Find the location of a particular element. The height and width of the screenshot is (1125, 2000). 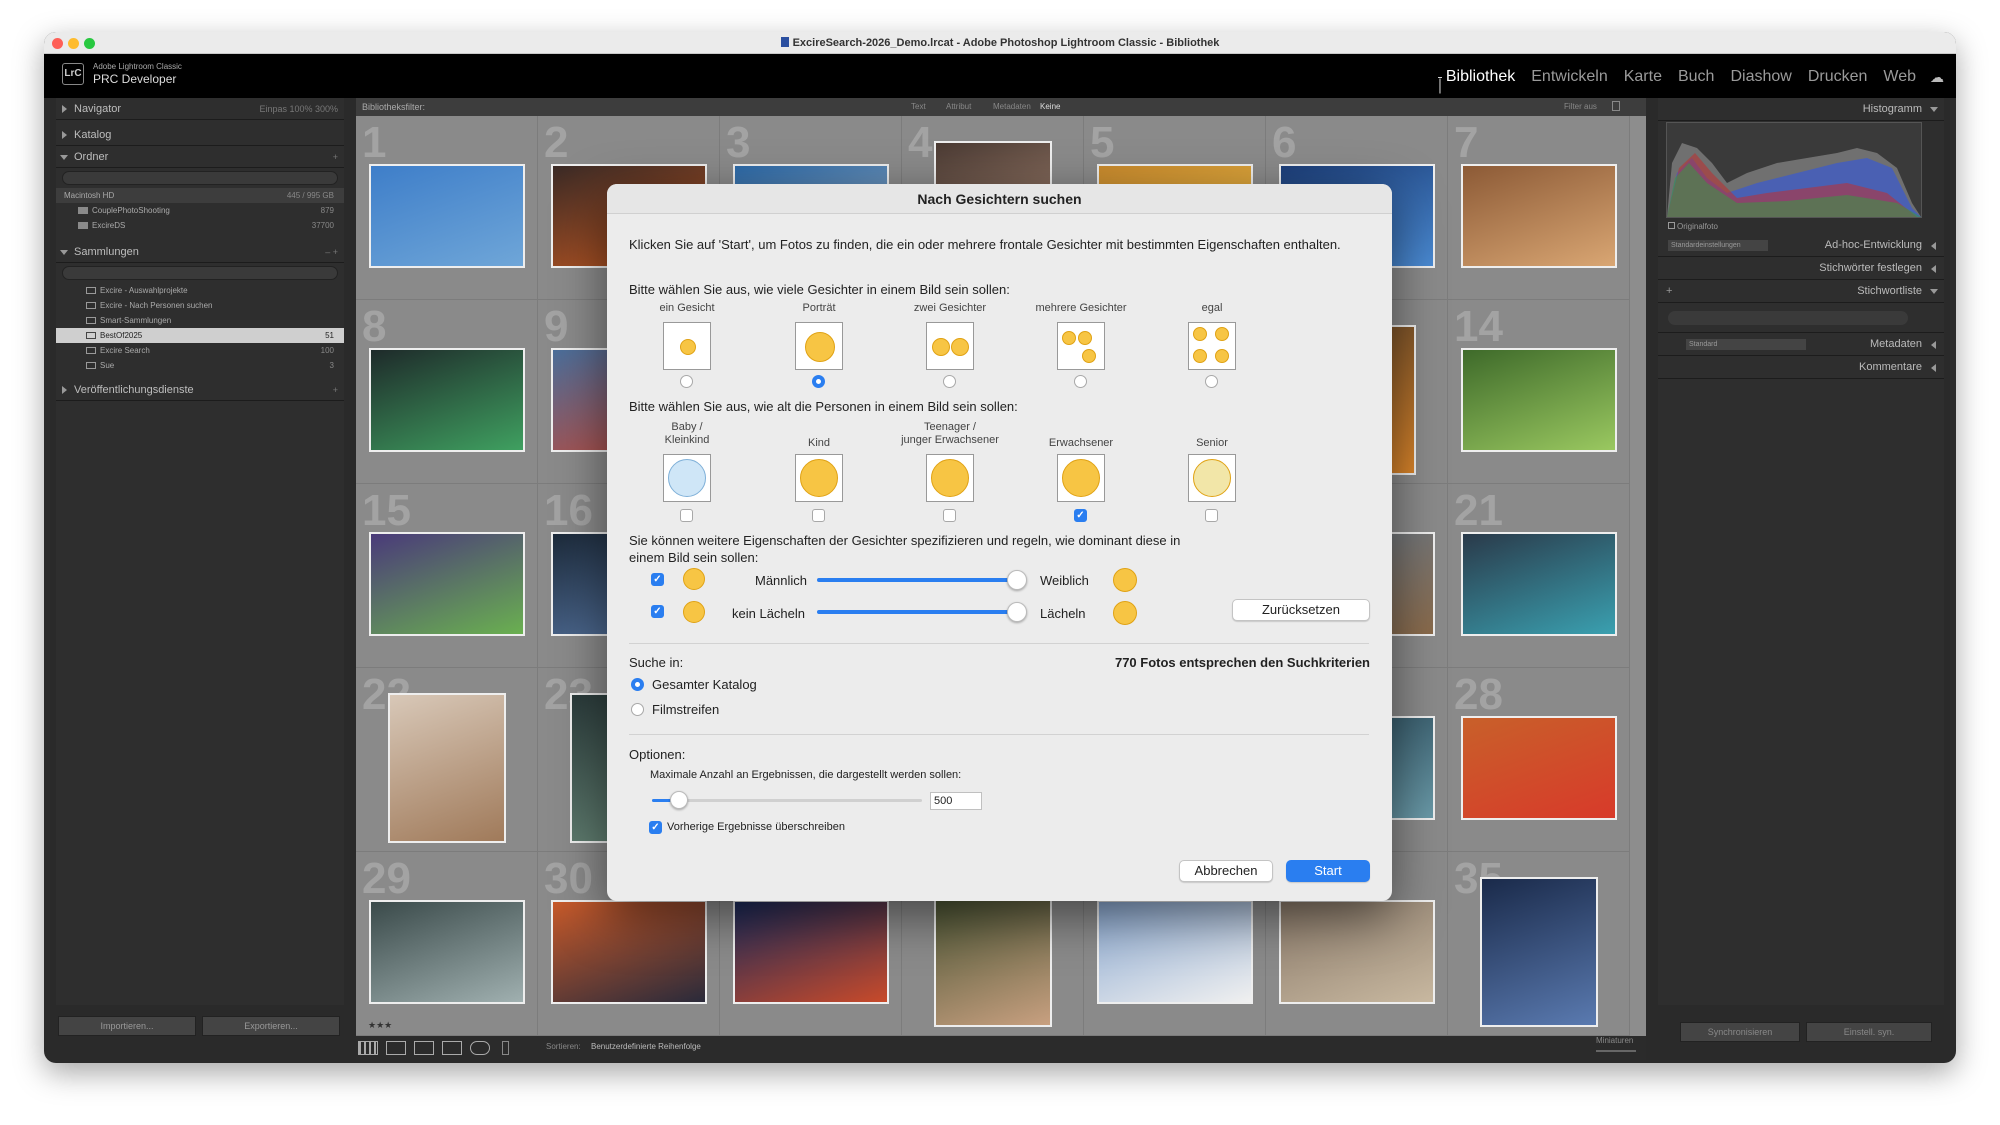

smile-checkbox: ✓ is located at coordinates (657, 611).